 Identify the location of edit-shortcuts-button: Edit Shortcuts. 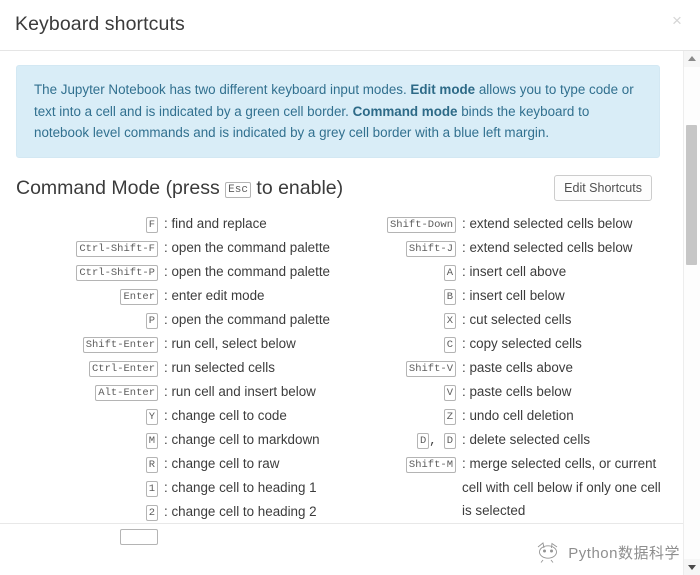
(603, 188).